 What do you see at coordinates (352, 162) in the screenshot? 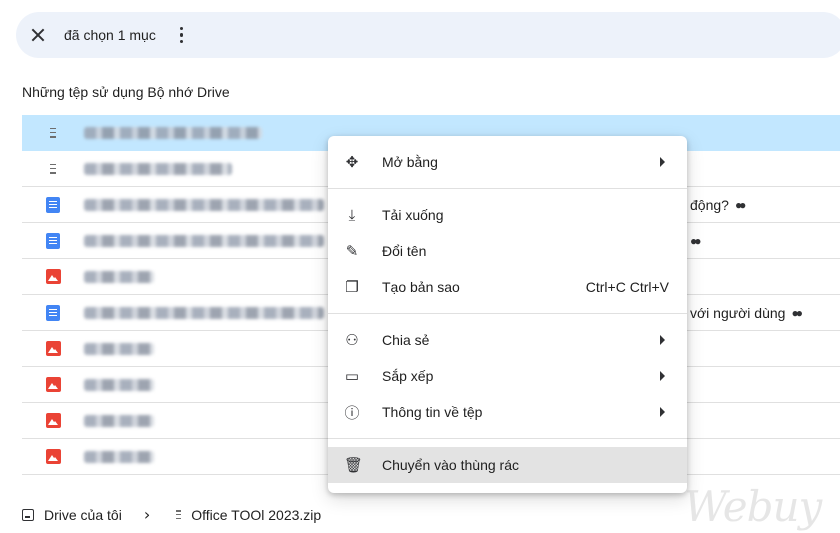
I see `move-arrows-icon: ✥` at bounding box center [352, 162].